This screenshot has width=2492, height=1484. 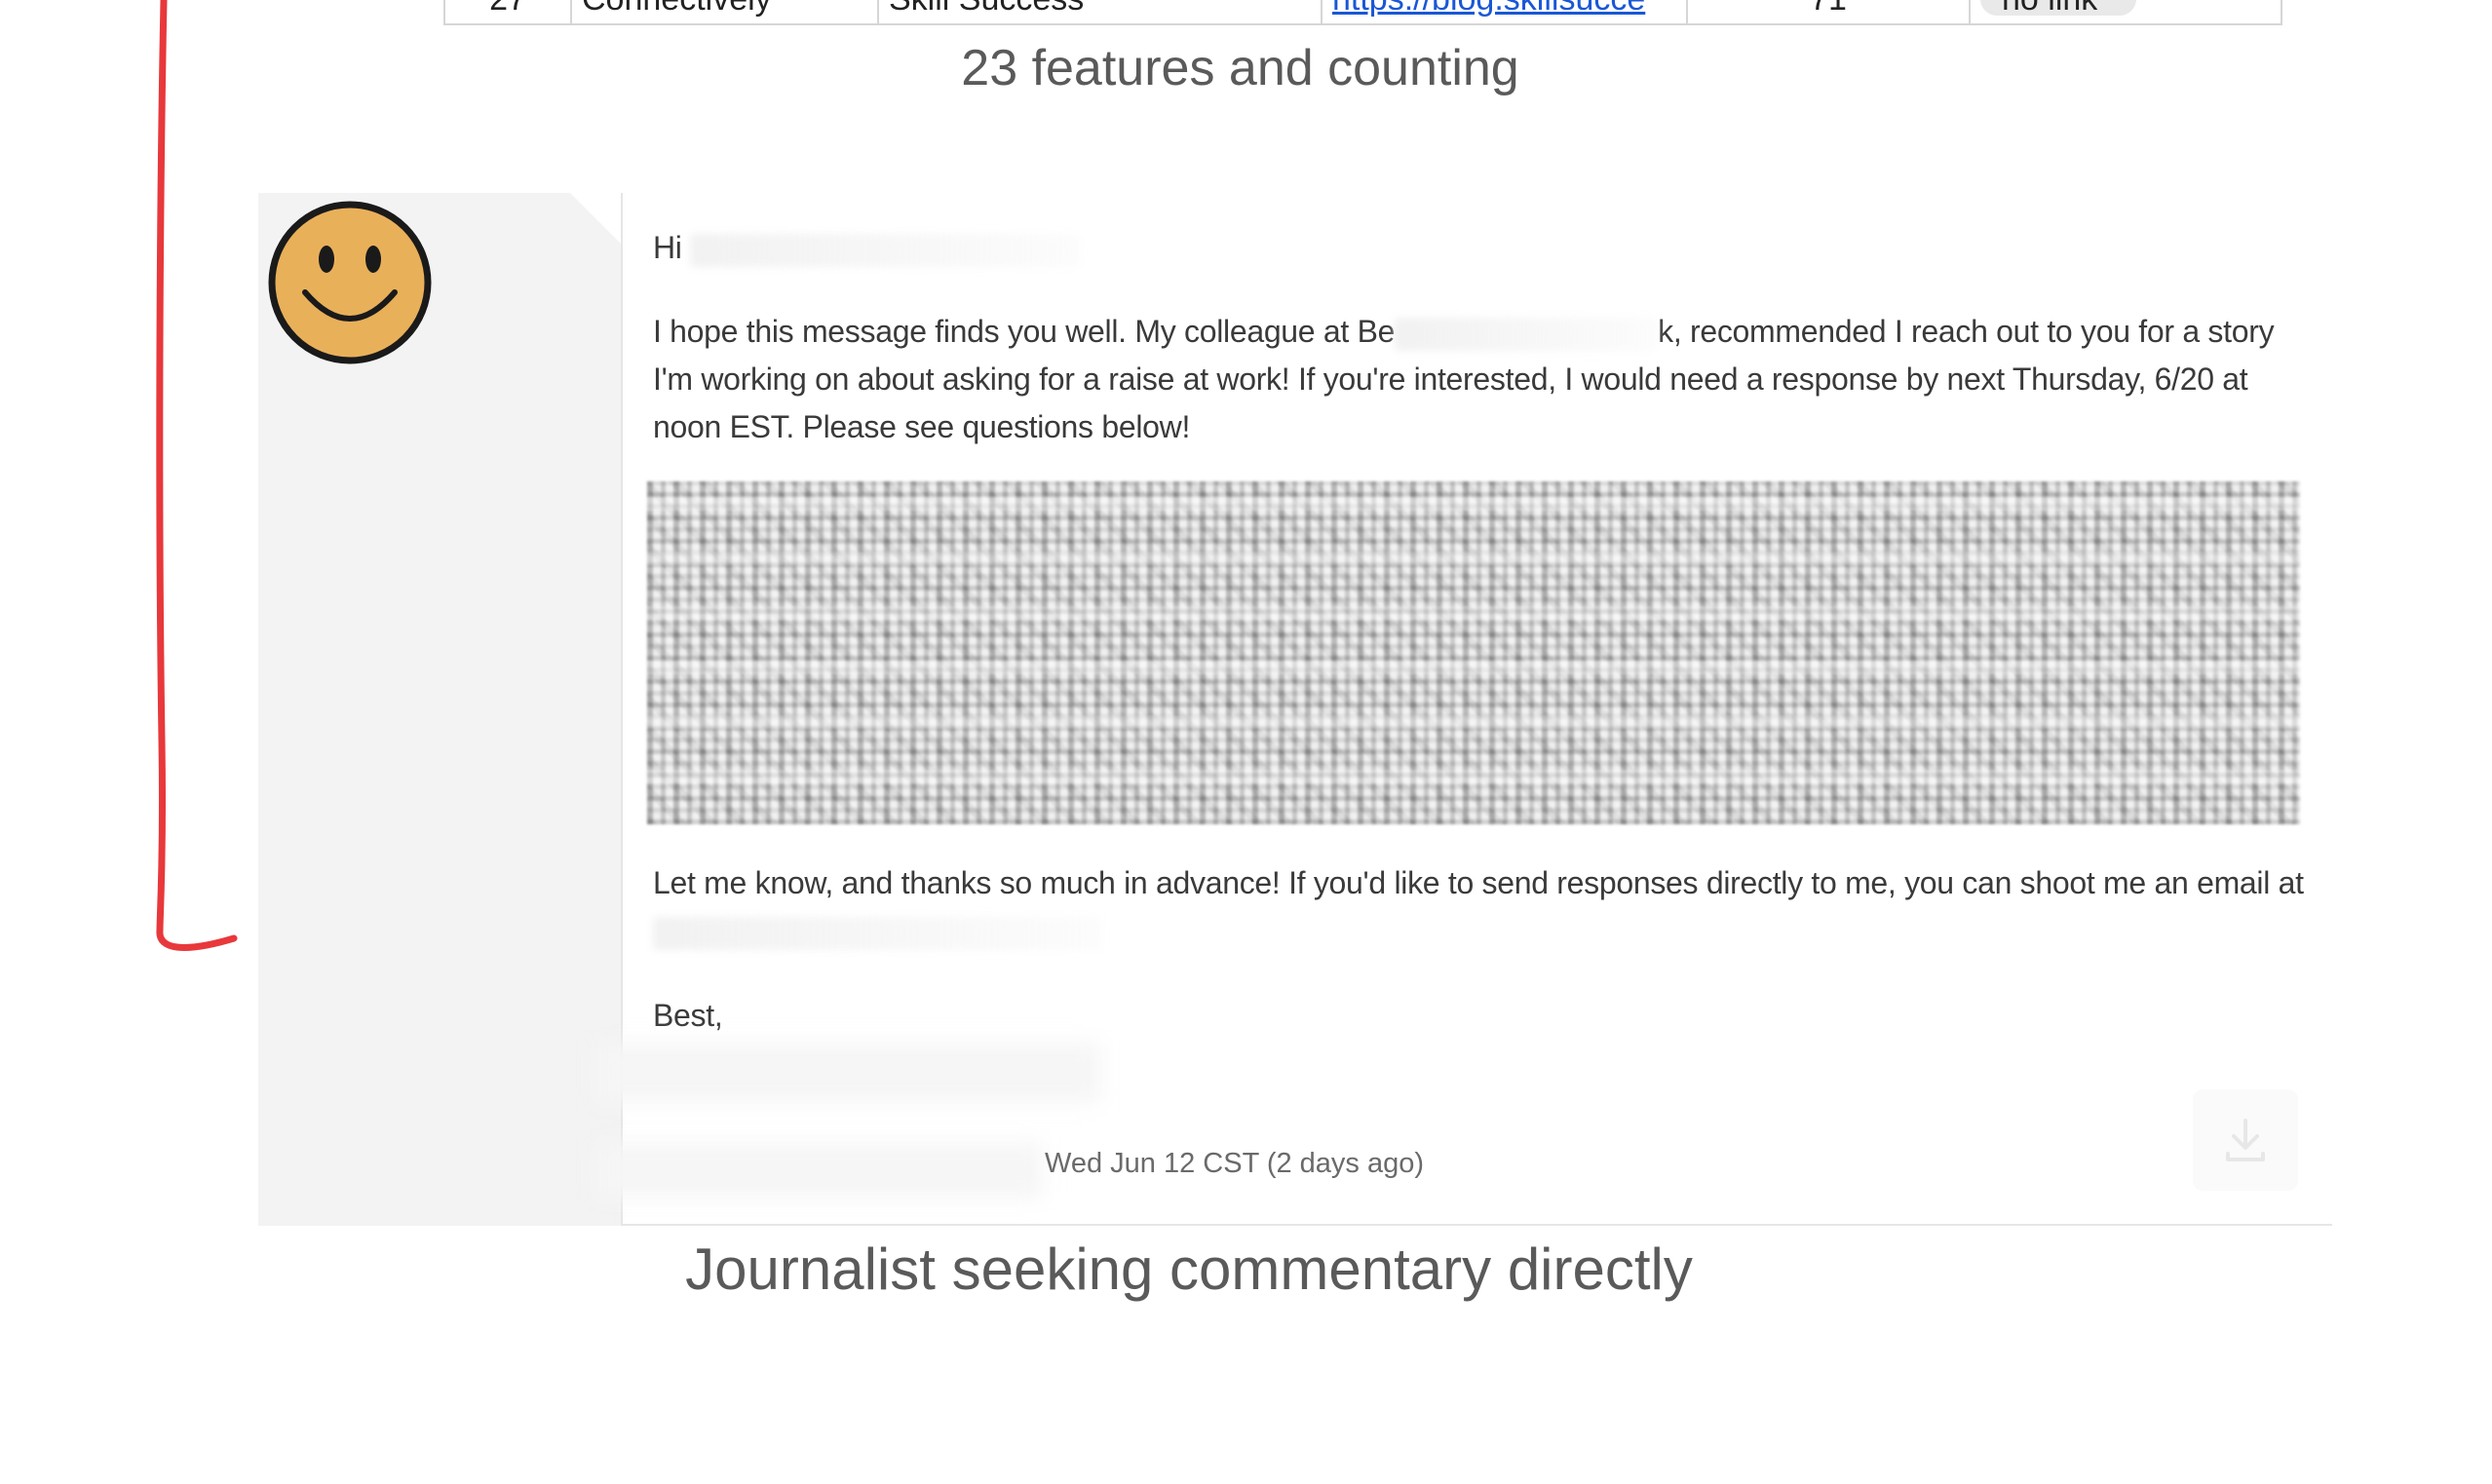 I want to click on download-icon, so click(x=2245, y=1140).